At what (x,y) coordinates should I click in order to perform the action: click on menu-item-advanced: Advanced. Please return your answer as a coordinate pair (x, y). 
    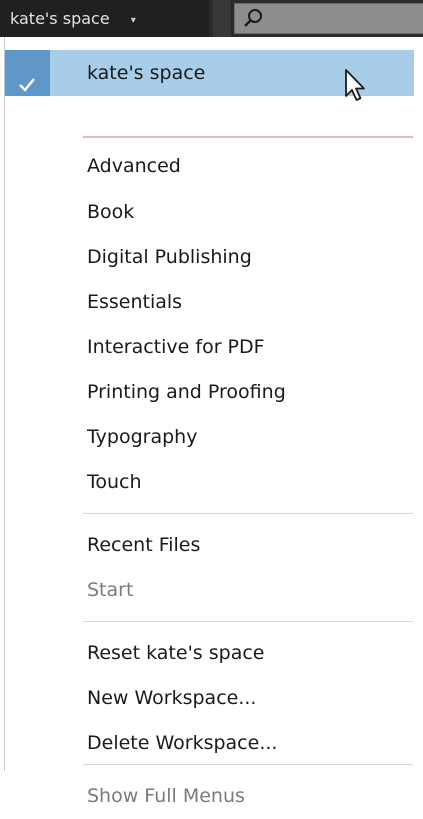
    Looking at the image, I should click on (209, 166).